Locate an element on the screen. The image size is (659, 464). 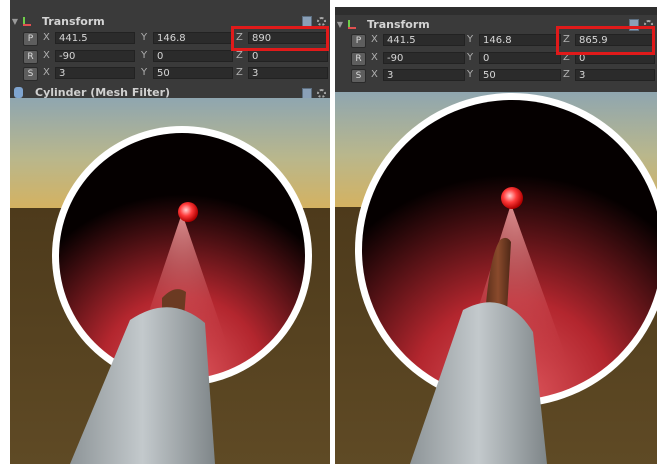
rotation-z-field: 0 is located at coordinates (288, 56).